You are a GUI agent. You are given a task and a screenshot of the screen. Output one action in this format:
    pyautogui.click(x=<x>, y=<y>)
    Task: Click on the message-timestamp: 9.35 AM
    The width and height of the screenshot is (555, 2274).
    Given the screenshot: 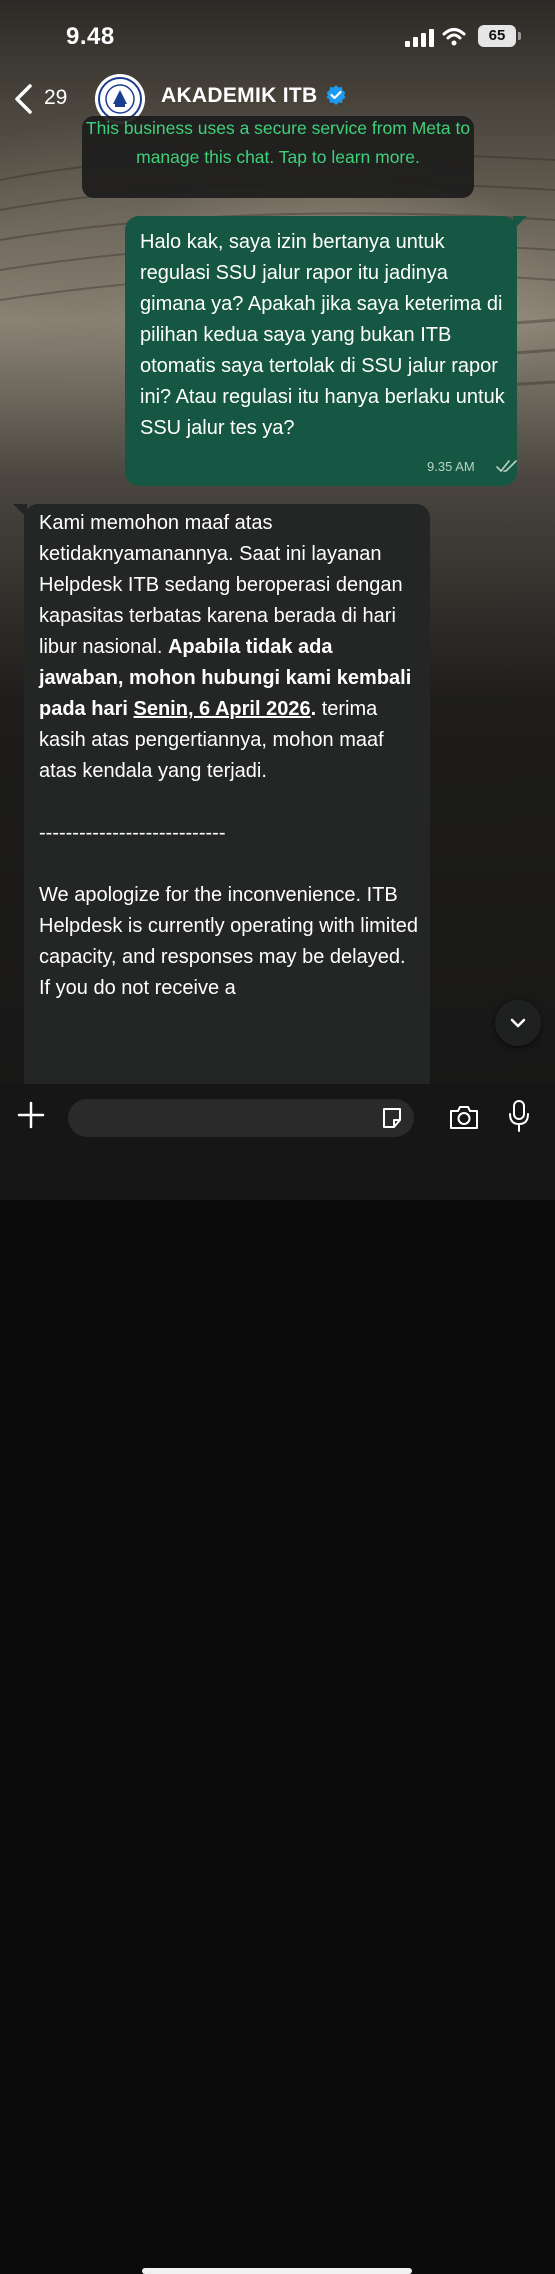 What is the action you would take?
    pyautogui.click(x=451, y=466)
    